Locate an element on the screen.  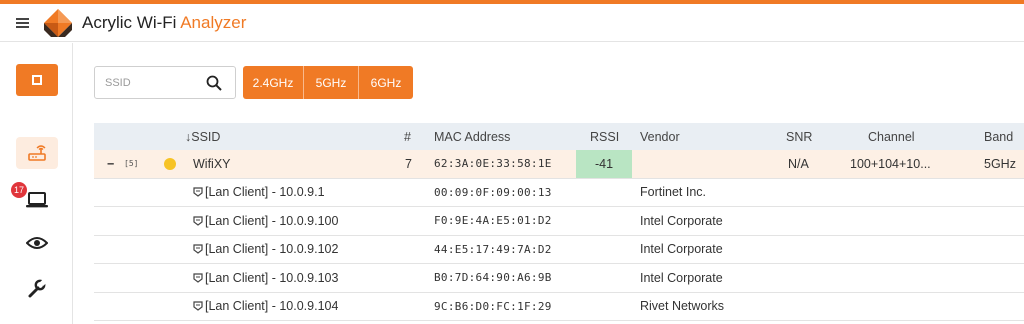
client-vendor: Rivet Networks is located at coordinates (682, 306).